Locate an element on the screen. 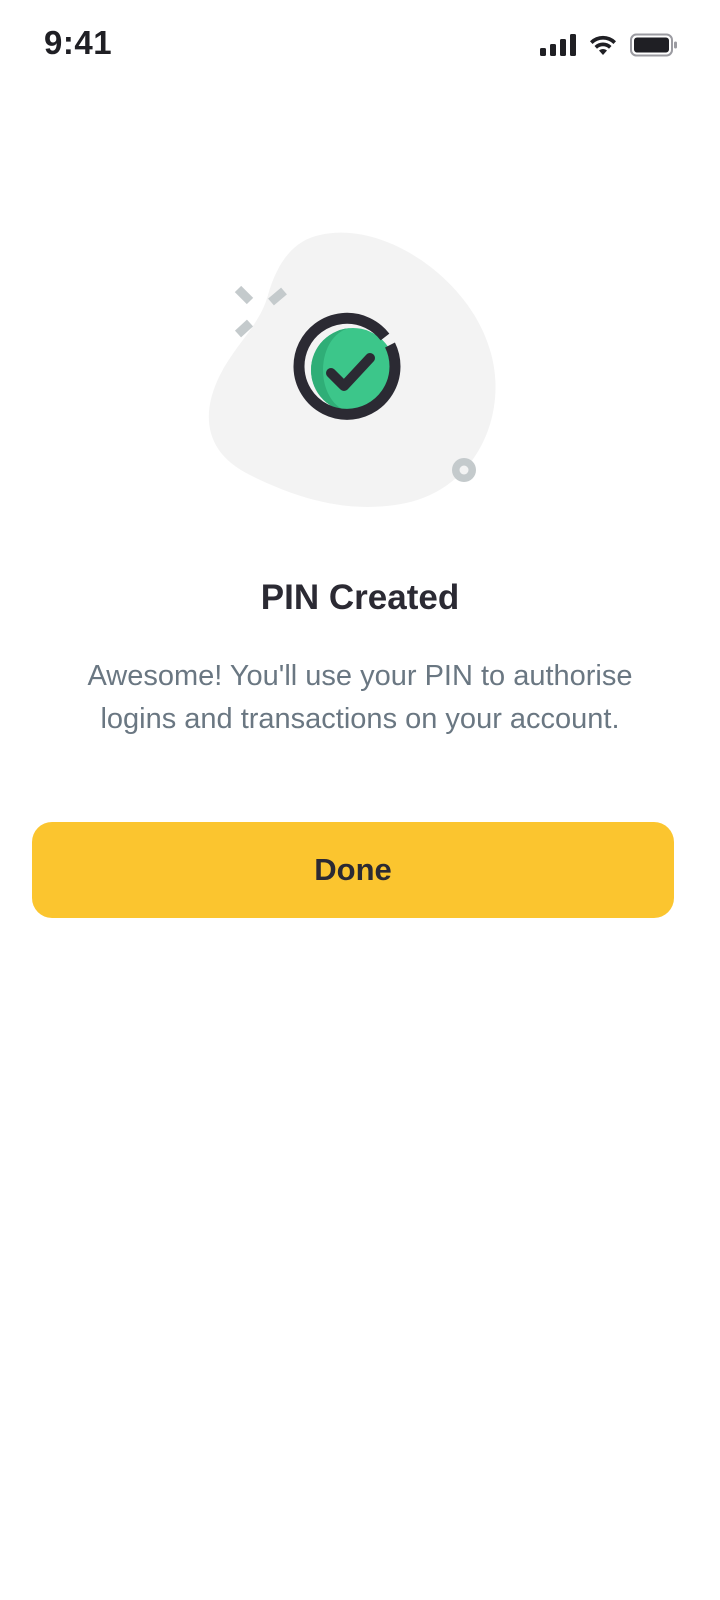 Image resolution: width=720 pixels, height=1600 pixels. battery-icon is located at coordinates (653, 45).